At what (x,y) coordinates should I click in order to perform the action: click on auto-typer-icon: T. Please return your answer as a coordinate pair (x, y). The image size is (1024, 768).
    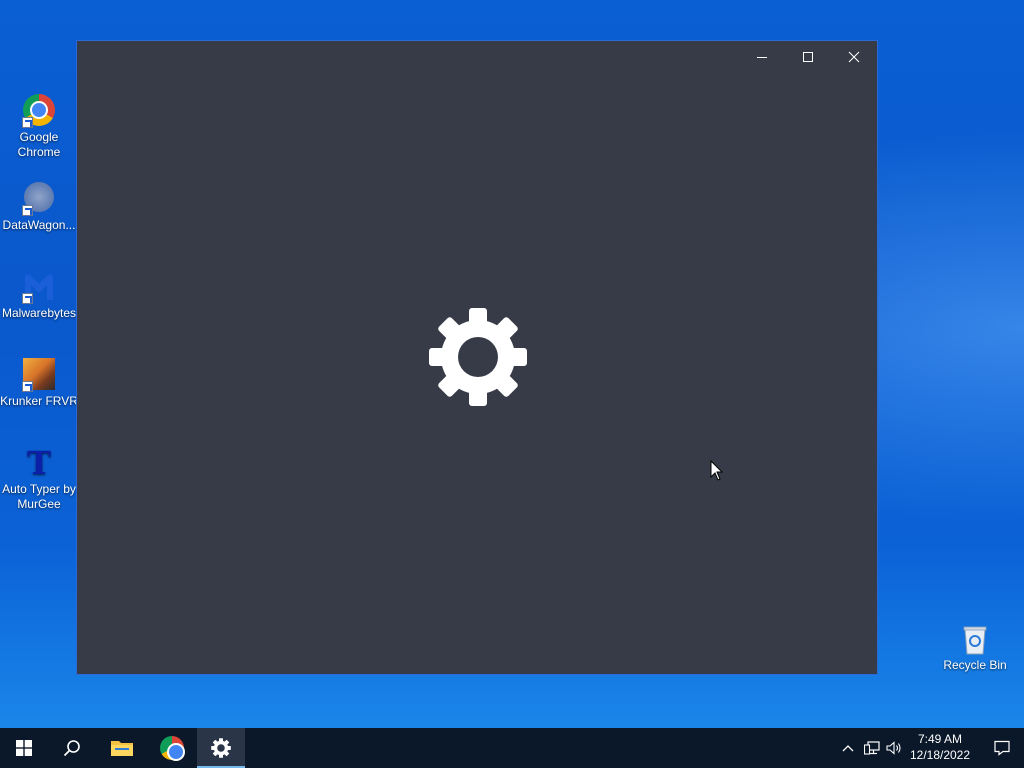
    Looking at the image, I should click on (39, 463).